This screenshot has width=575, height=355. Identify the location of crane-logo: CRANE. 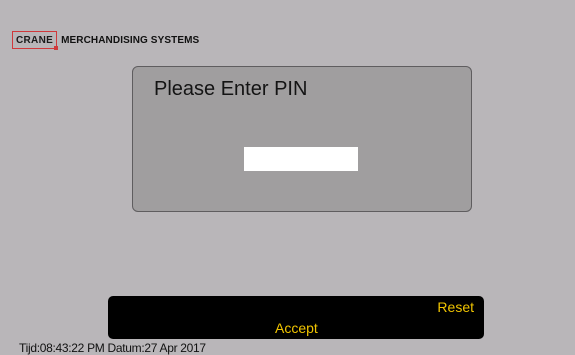
(35, 40).